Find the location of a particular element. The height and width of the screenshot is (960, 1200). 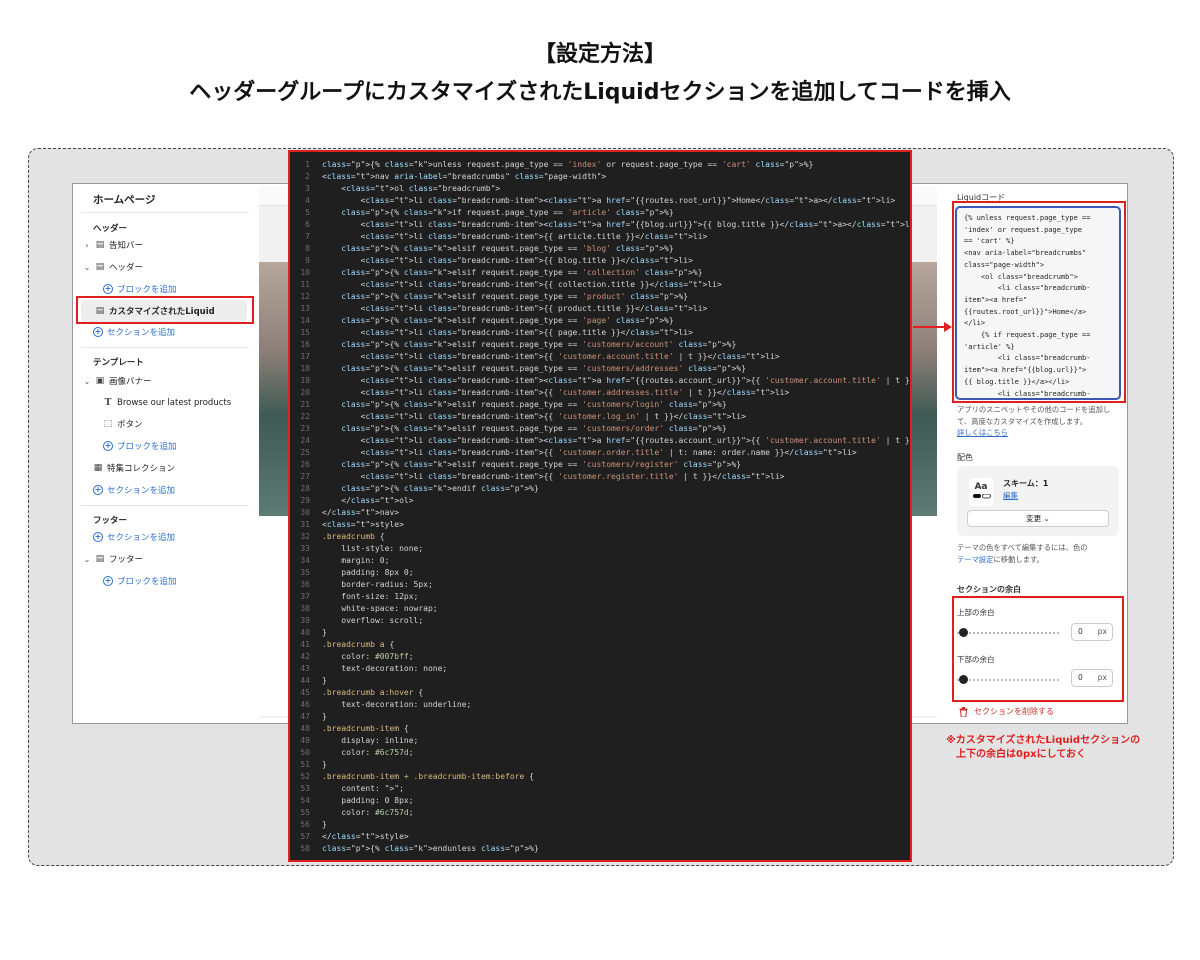

line-number: 35 is located at coordinates (305, 572).